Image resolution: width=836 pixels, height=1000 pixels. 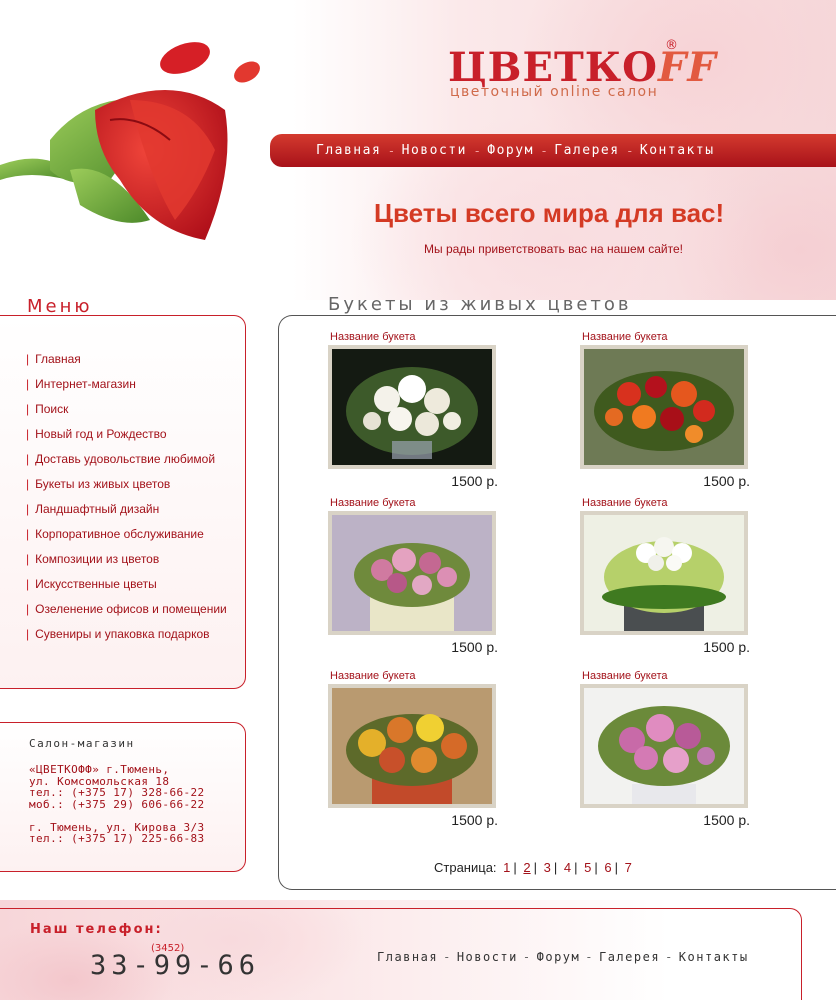 I want to click on page-link-3: 3, so click(x=547, y=867).